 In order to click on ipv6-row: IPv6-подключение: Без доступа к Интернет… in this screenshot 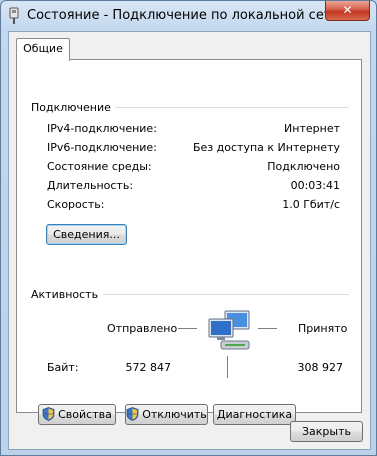, I will do `click(193, 149)`.